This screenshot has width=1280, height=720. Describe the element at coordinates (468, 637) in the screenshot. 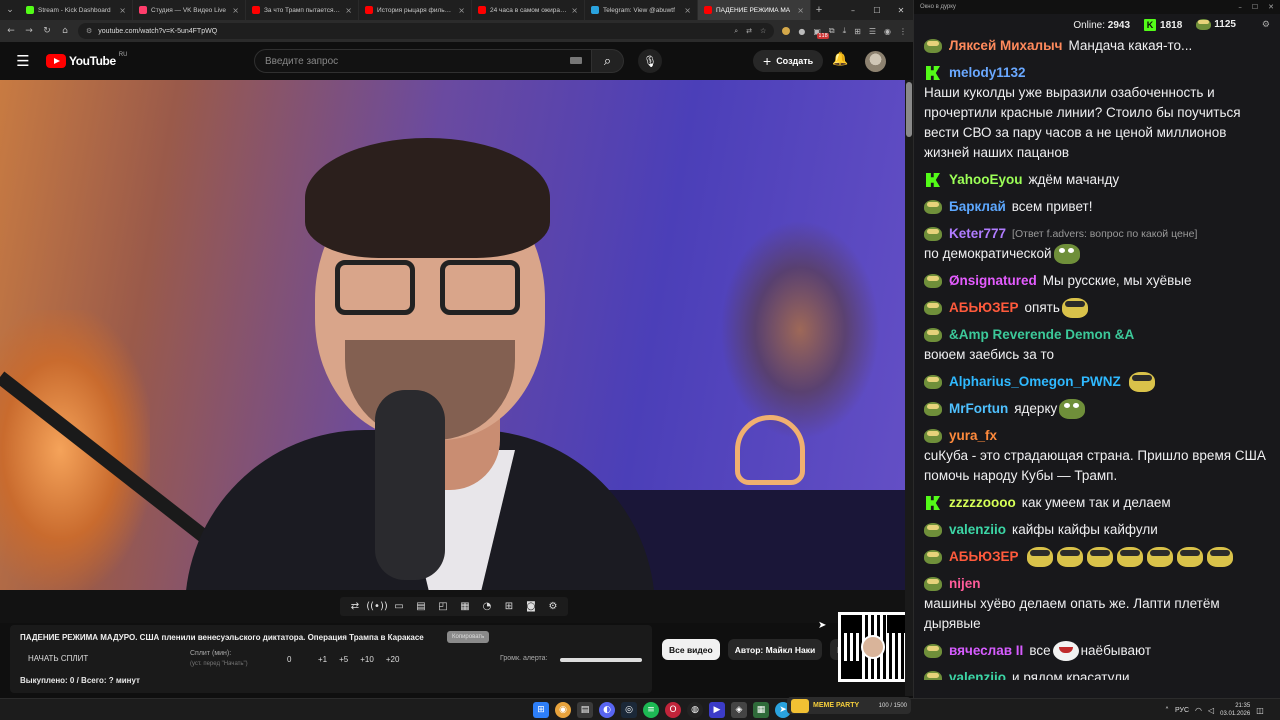

I see `copy-title-button: Копировать` at that location.